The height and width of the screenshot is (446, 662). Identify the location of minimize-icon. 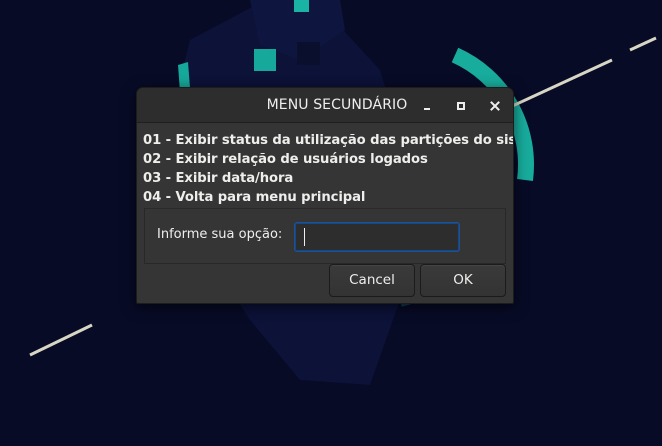
(427, 109).